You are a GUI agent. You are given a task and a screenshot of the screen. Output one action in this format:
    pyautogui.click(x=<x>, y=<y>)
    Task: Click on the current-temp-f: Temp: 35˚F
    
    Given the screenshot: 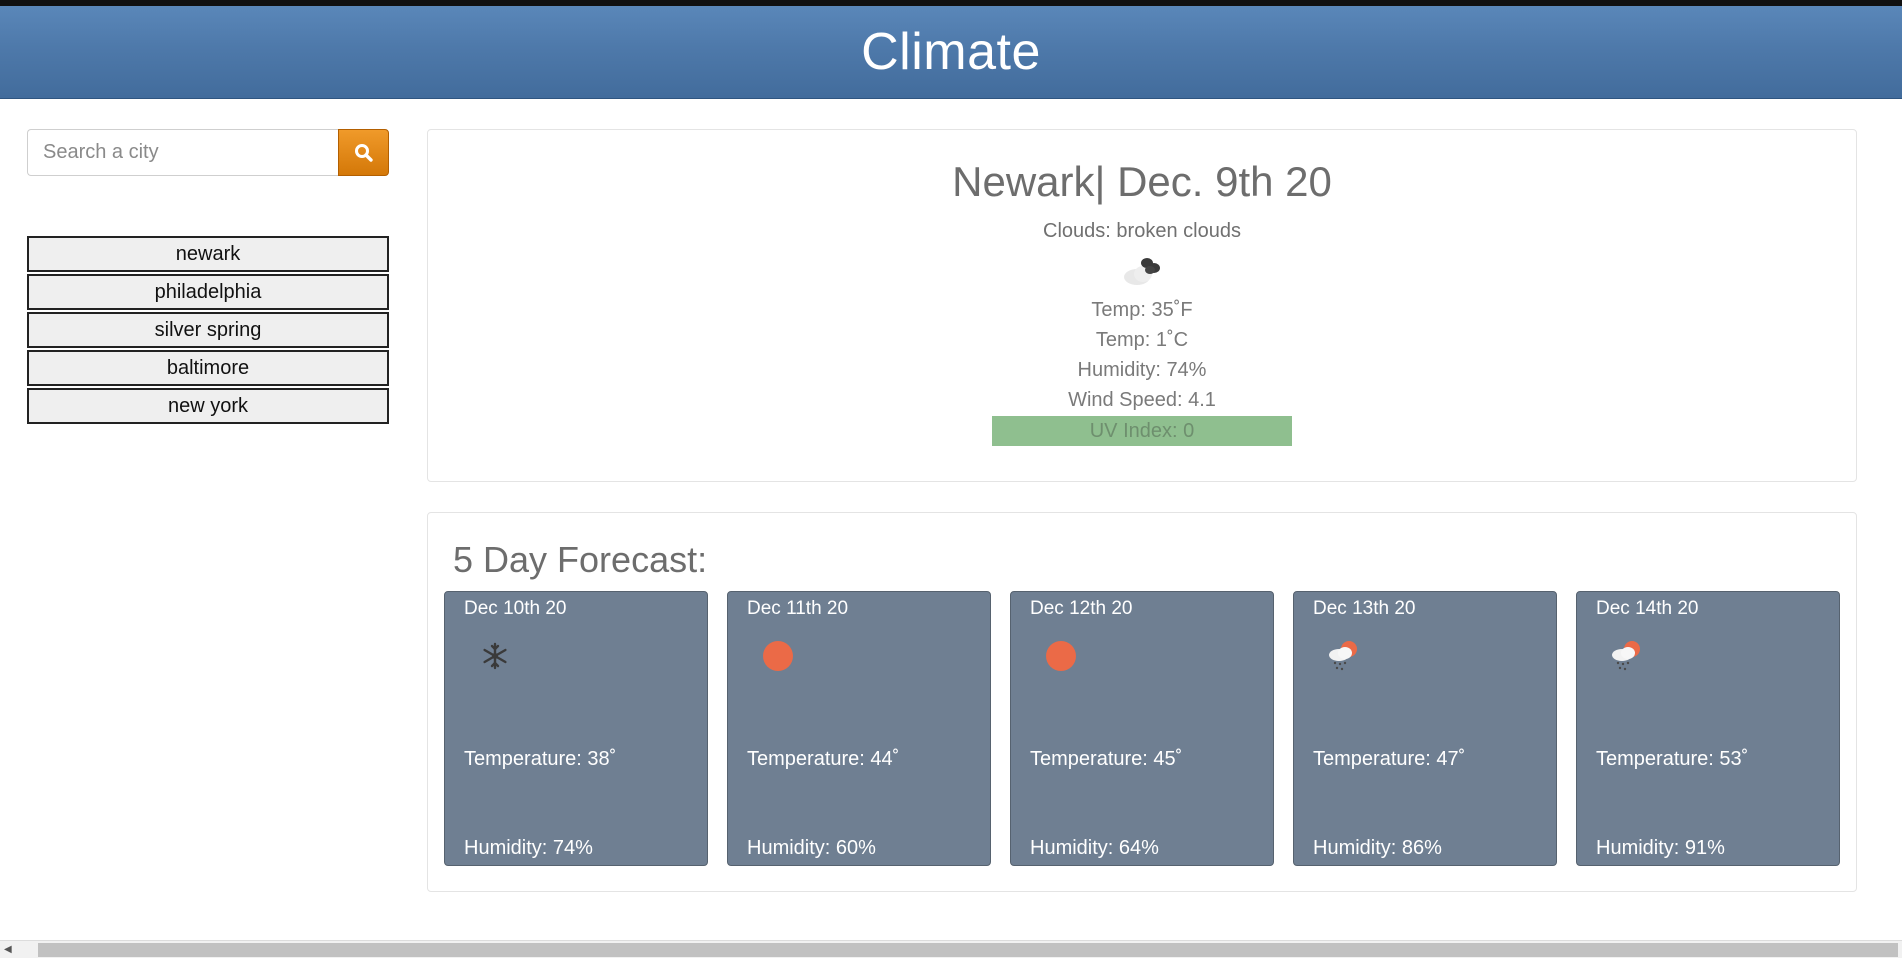 What is the action you would take?
    pyautogui.click(x=1142, y=310)
    